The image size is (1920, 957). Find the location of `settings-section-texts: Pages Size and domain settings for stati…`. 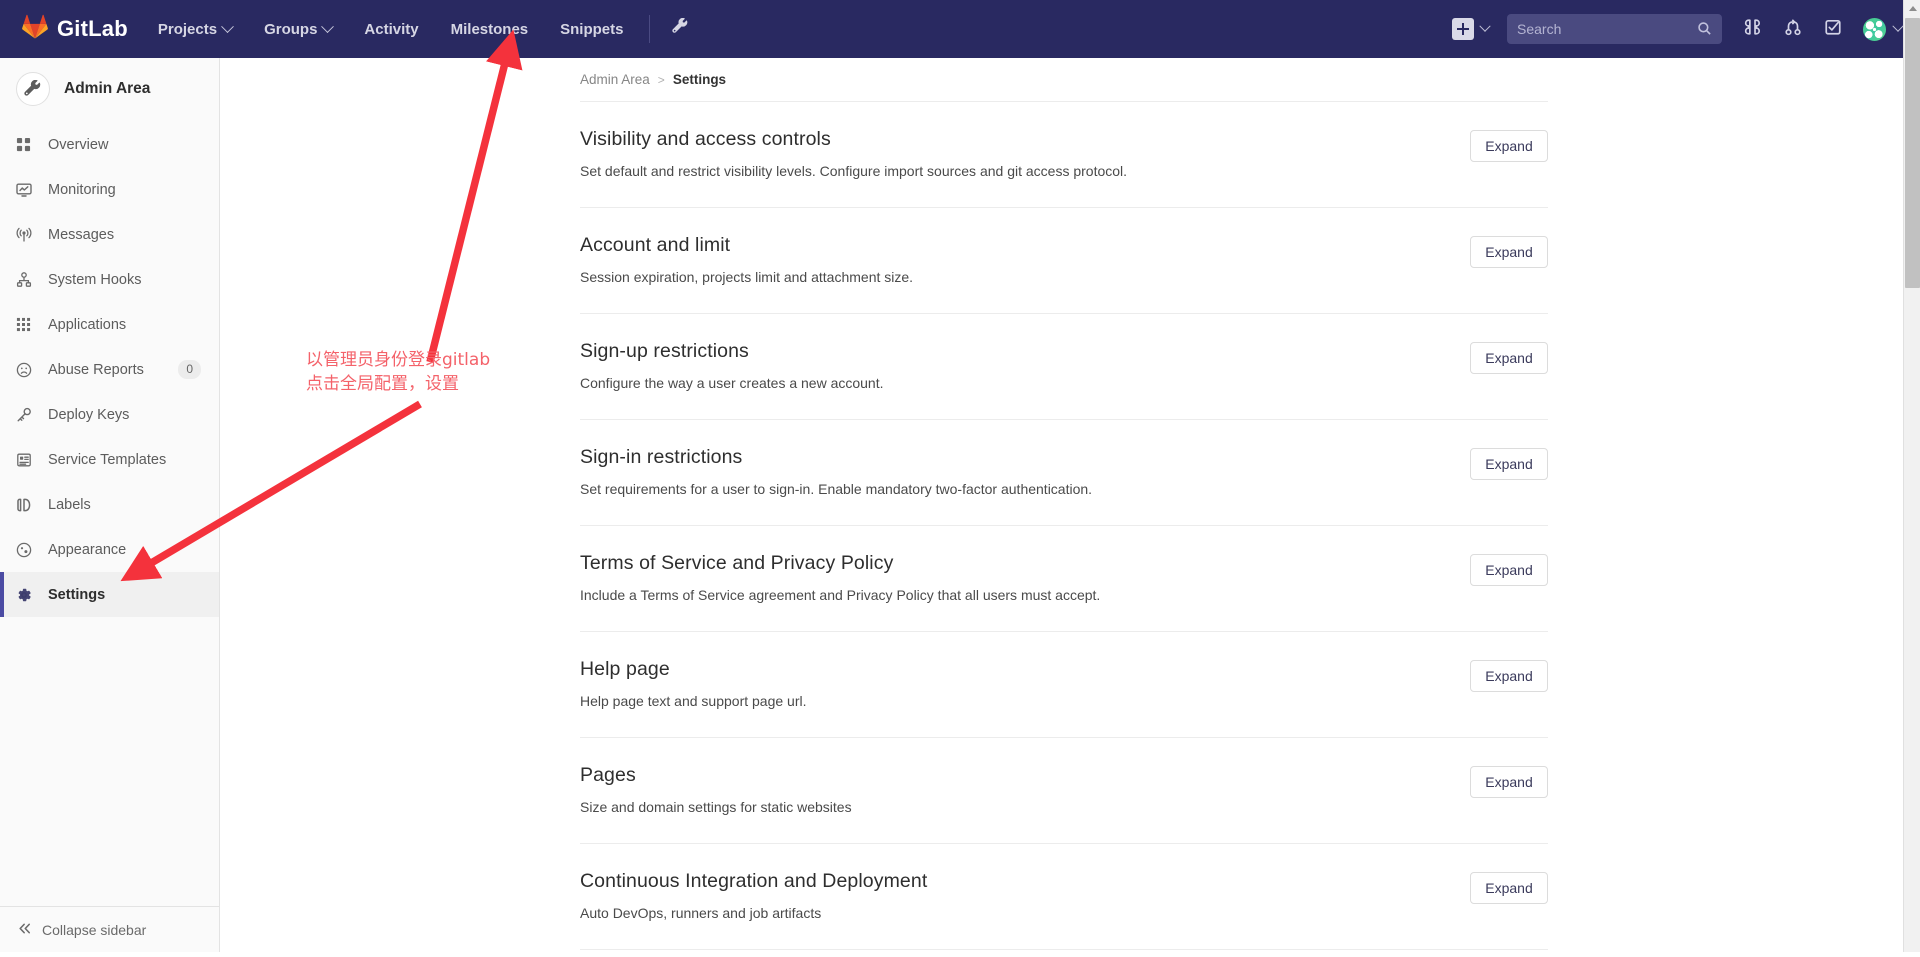

settings-section-texts: Pages Size and domain settings for stati… is located at coordinates (1025, 789).